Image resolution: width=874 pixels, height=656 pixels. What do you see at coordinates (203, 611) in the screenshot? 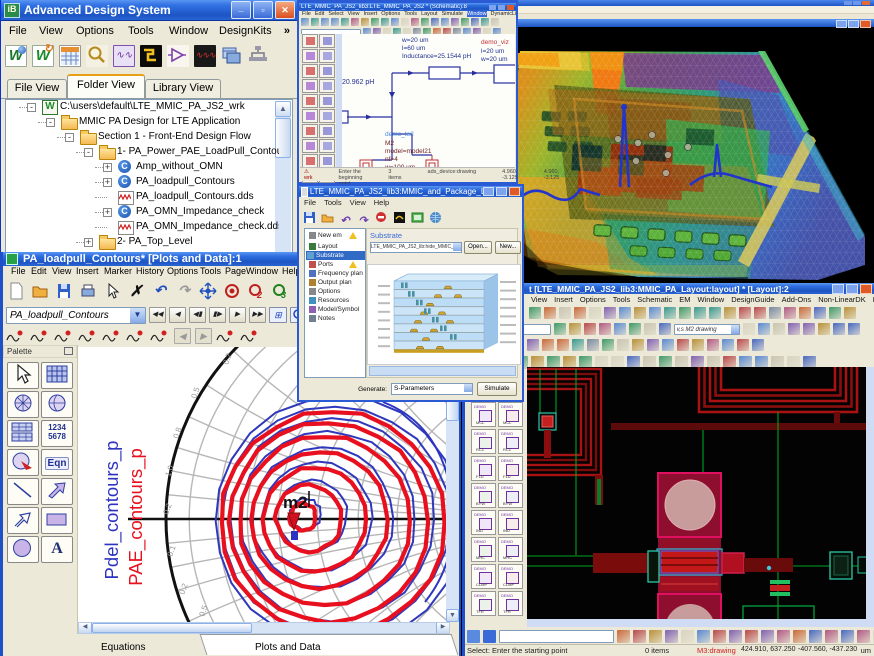
I see `svg-text: 0.5` at bounding box center [203, 611].